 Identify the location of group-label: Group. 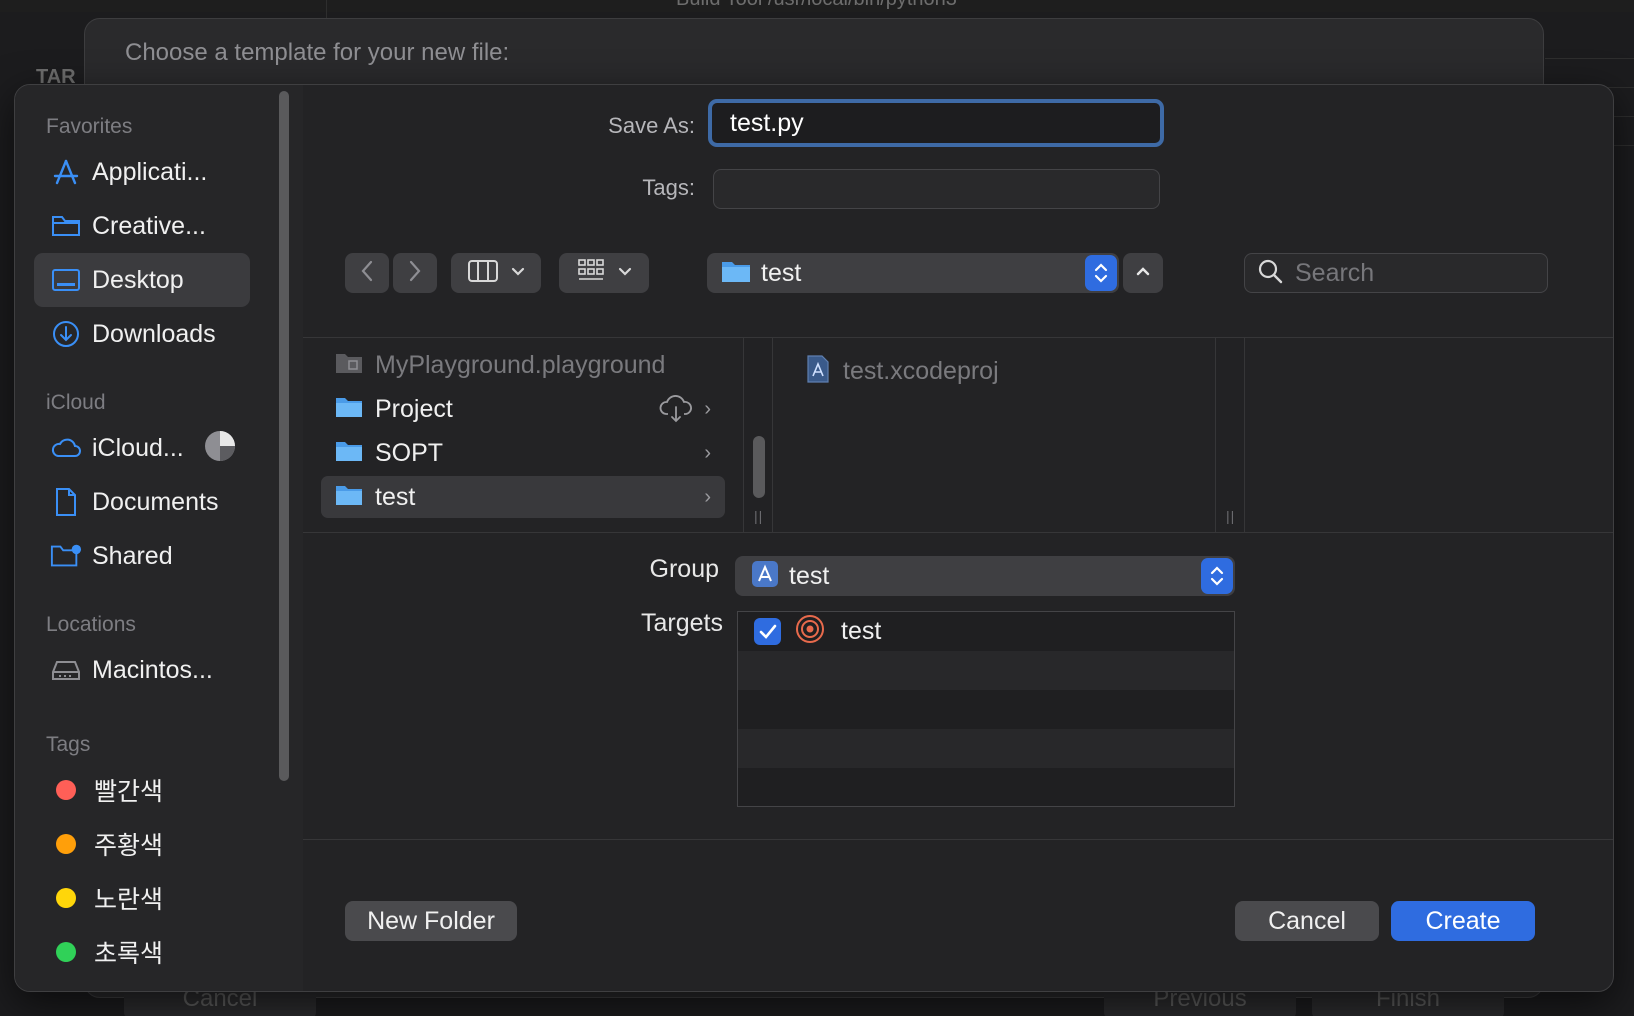
(684, 569).